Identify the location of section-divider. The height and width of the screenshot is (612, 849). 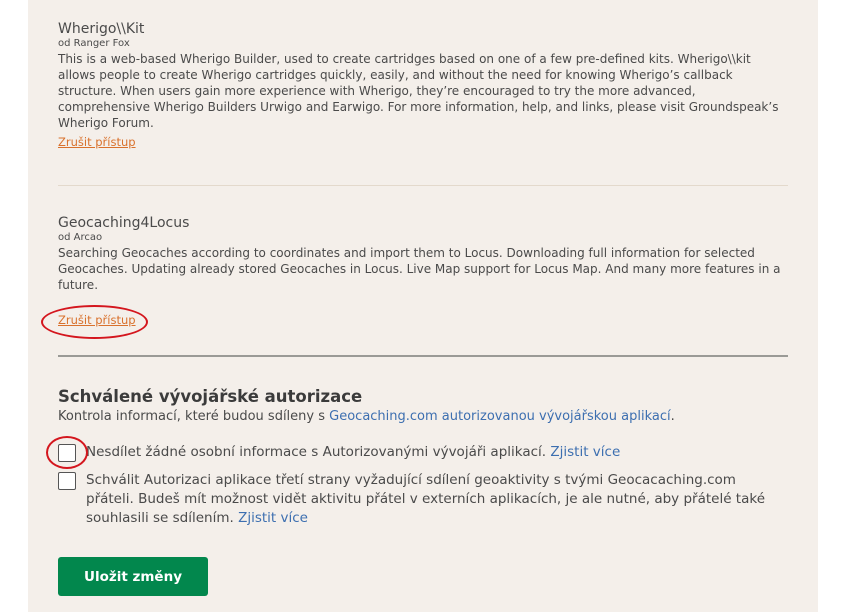
(423, 356).